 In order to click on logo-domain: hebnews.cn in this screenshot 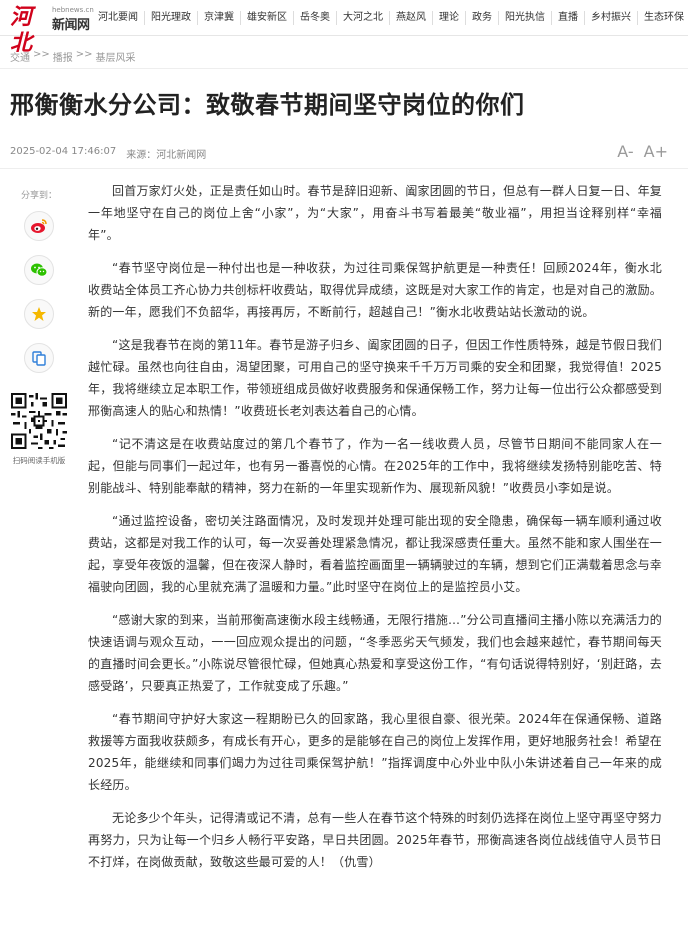, I will do `click(73, 10)`.